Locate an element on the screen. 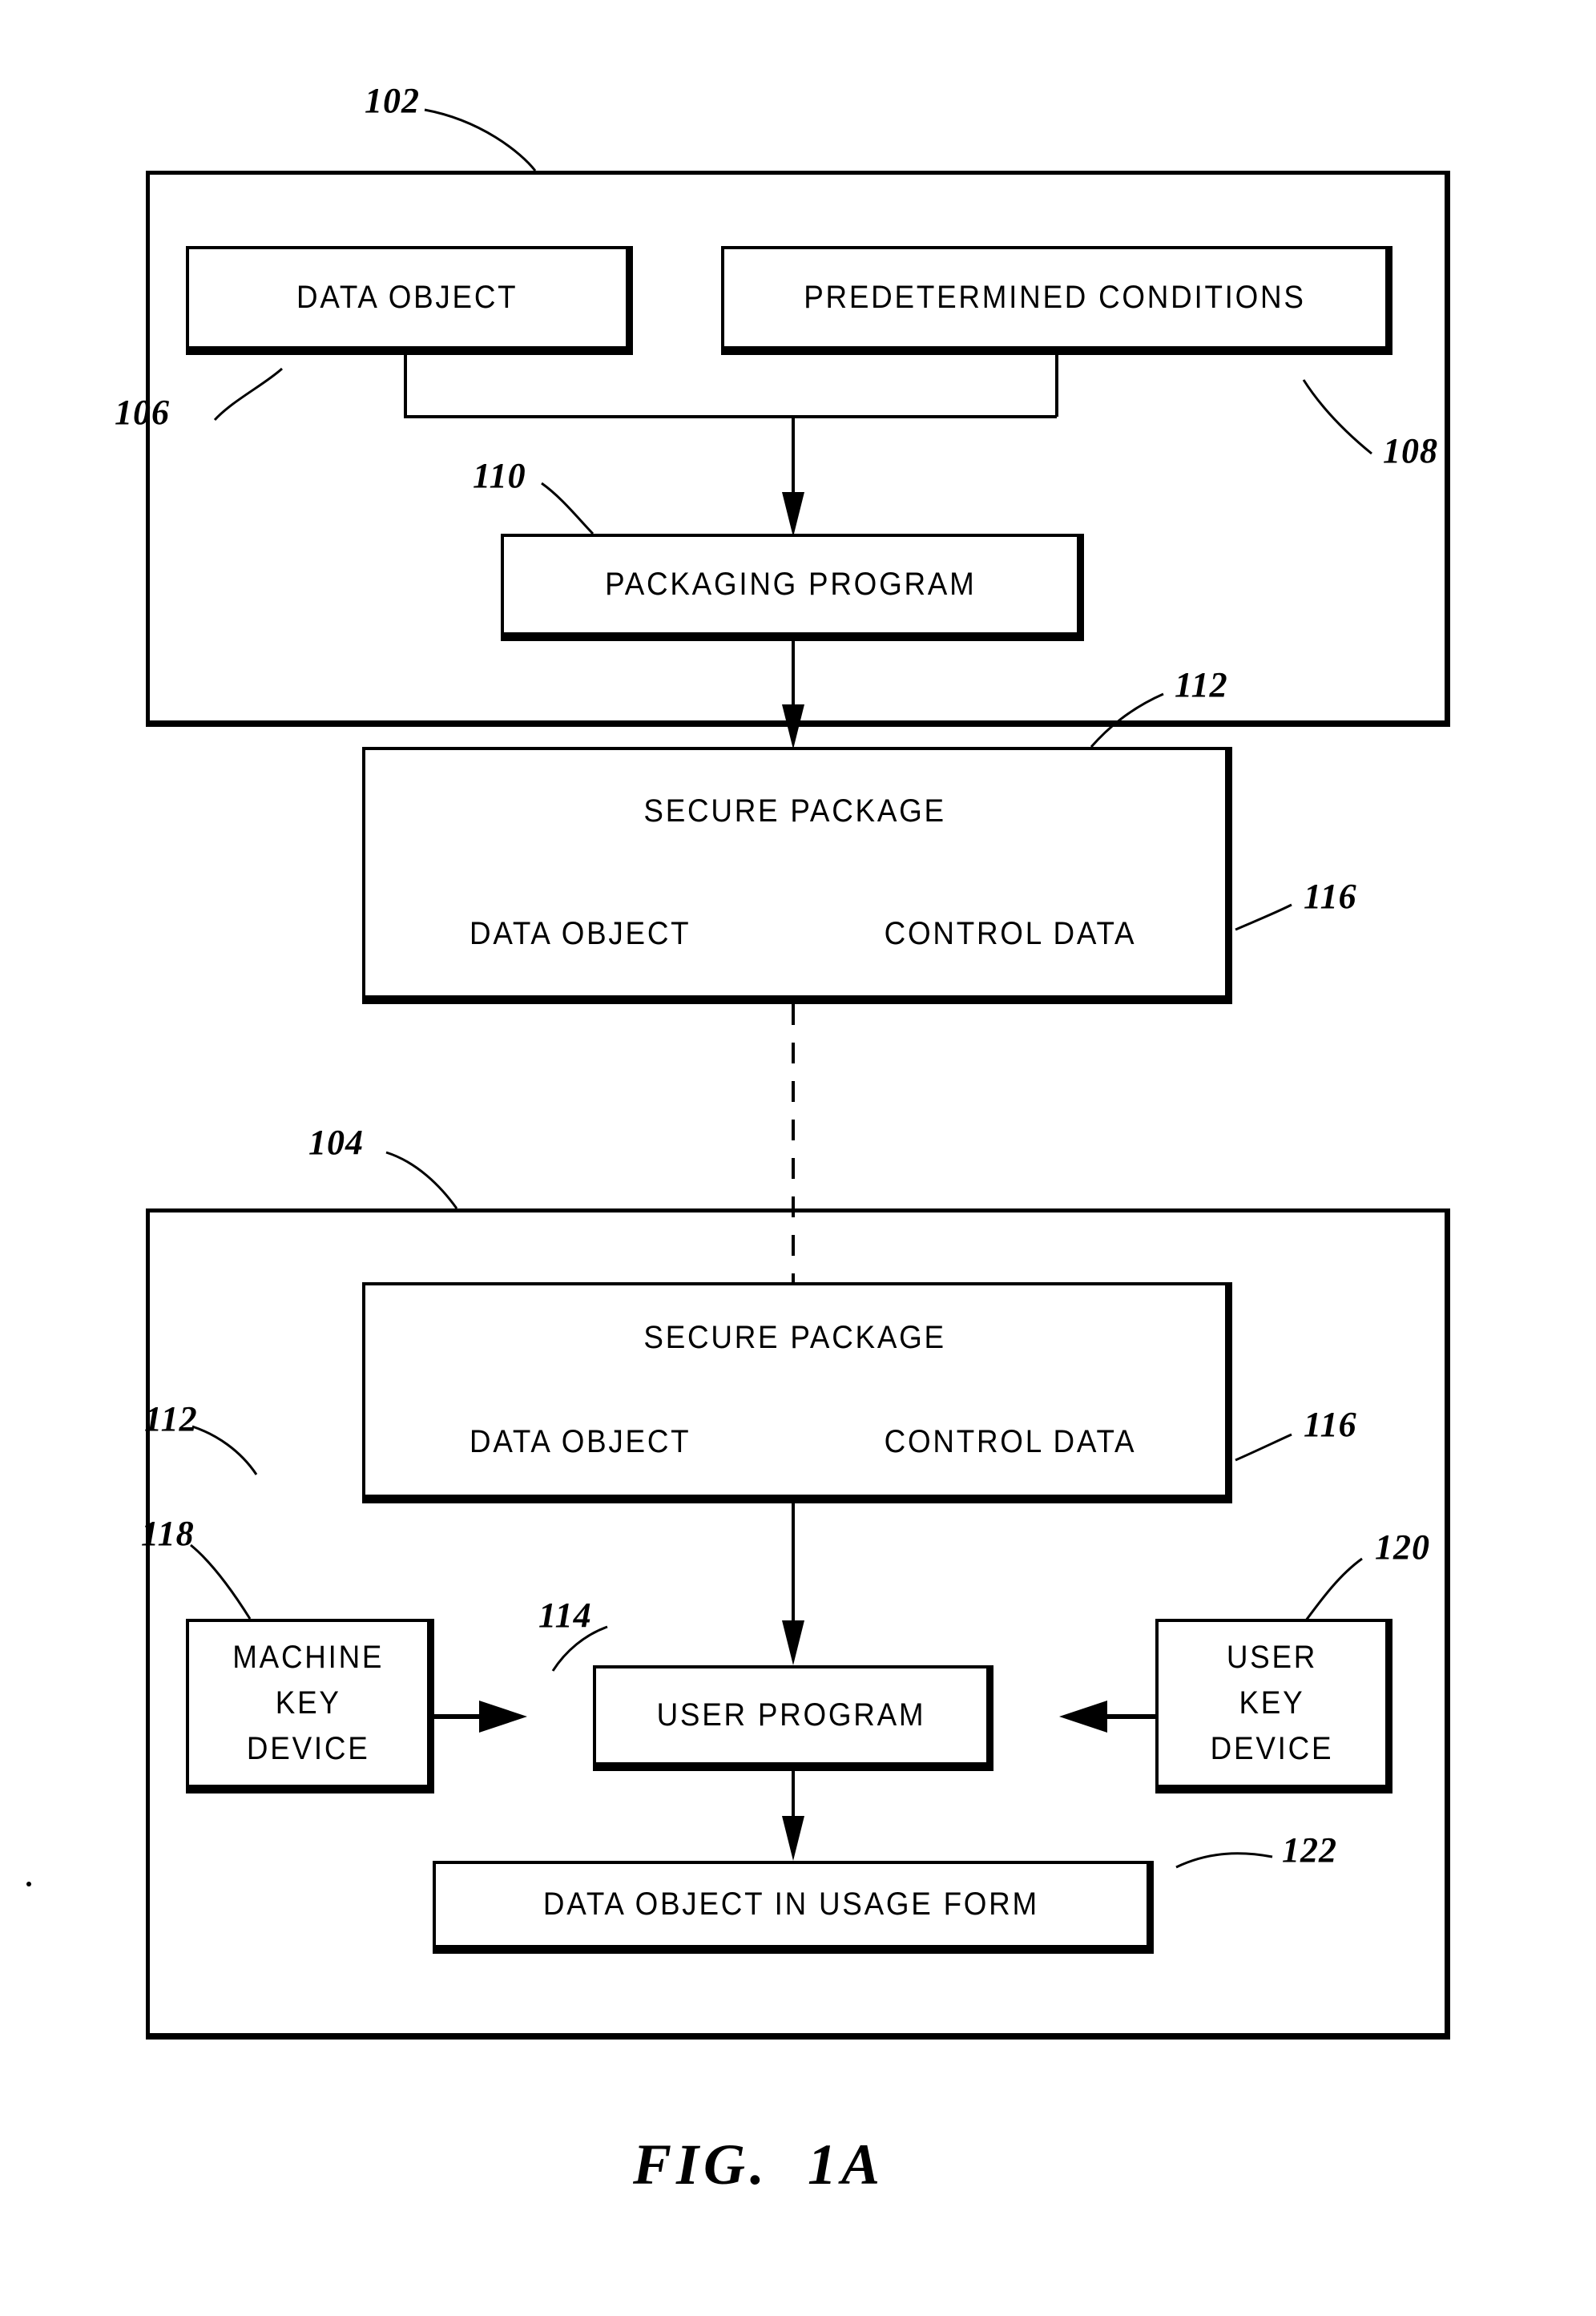  secure-package-top-cells: DATA OBJECT CONTROL DATA is located at coordinates (795, 934).